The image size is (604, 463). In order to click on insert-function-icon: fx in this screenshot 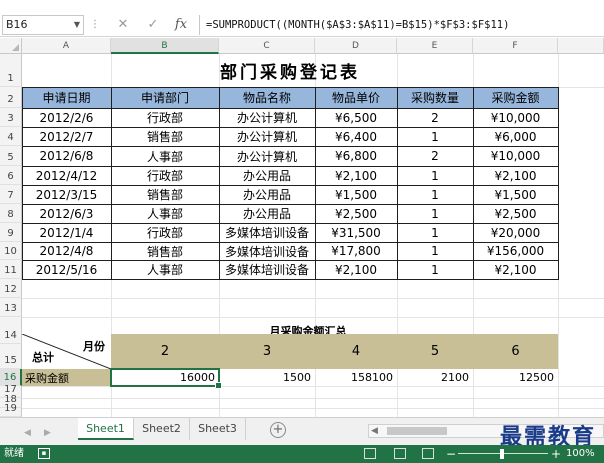, I will do `click(181, 25)`.